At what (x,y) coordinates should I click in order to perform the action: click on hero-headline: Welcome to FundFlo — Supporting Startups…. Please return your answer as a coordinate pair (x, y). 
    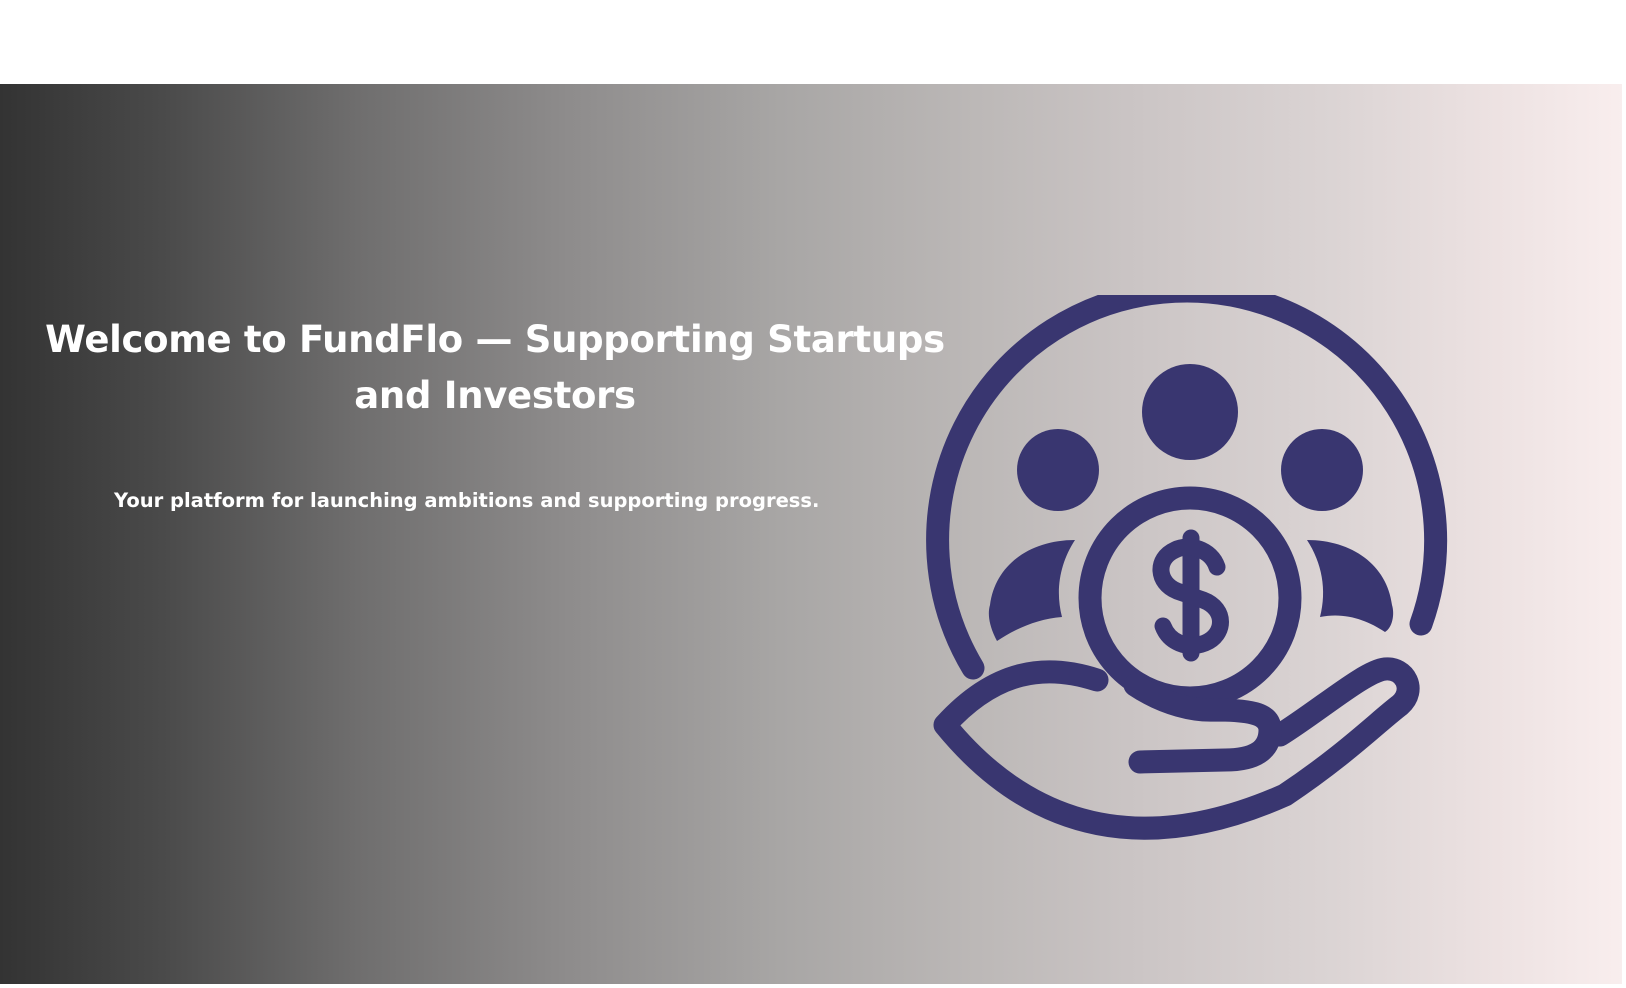
    Looking at the image, I should click on (495, 367).